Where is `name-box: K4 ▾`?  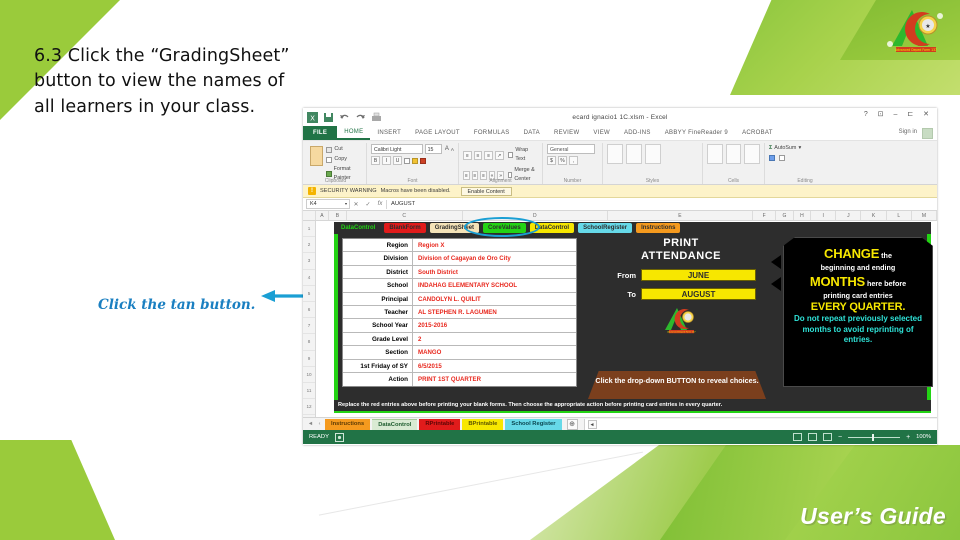
name-box: K4 ▾ is located at coordinates (328, 204).